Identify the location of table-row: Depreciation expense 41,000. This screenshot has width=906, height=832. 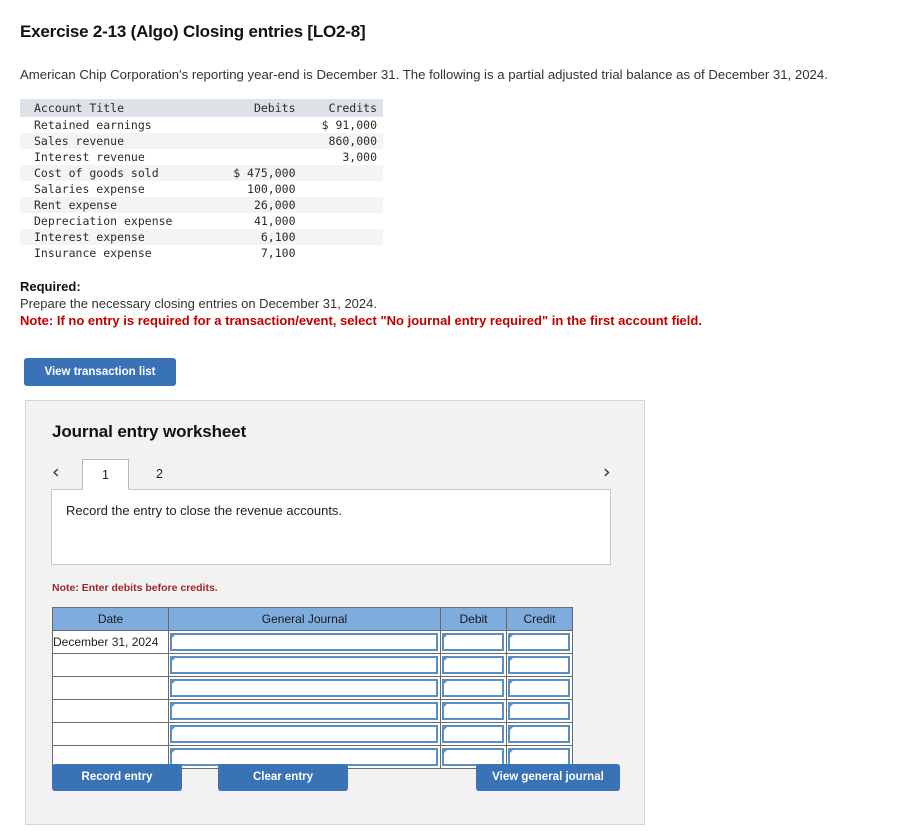
(201, 221).